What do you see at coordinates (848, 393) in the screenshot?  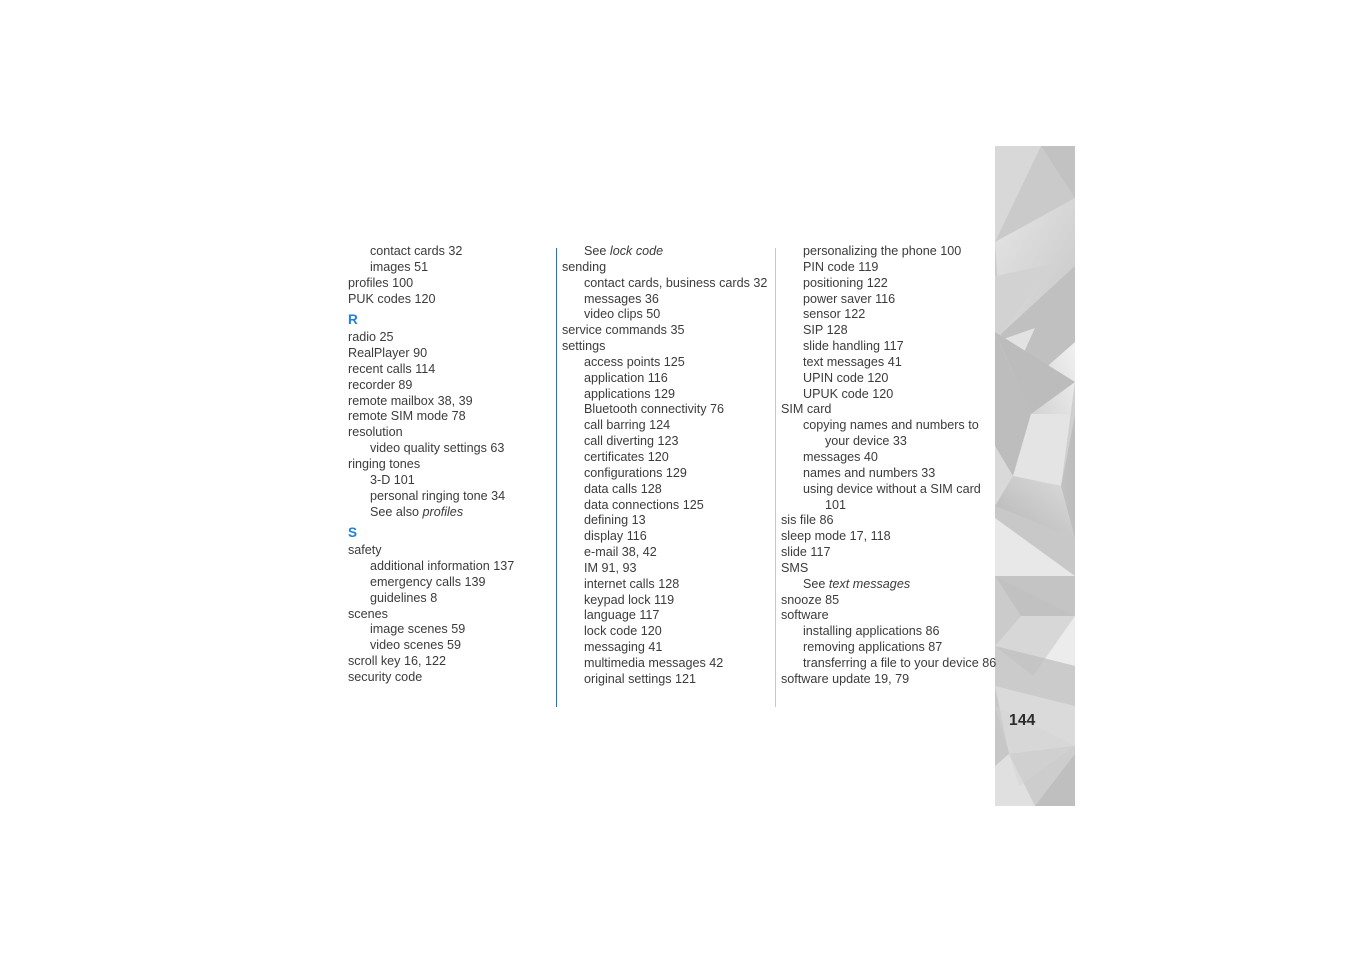 I see `index-entry: UPUK code 120` at bounding box center [848, 393].